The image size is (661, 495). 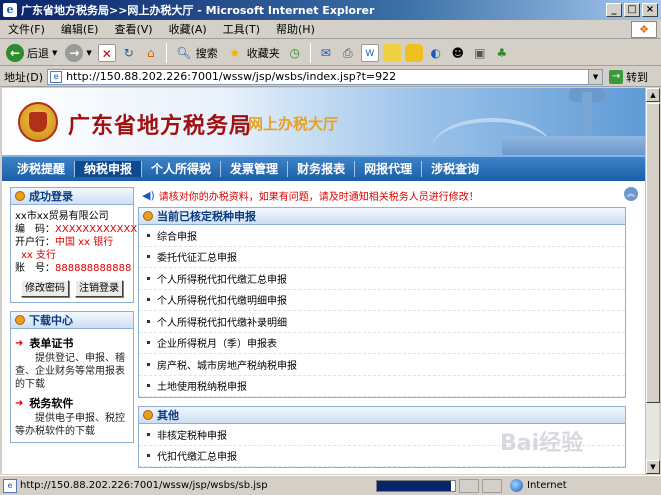 I want to click on close-button: ×, so click(x=650, y=10).